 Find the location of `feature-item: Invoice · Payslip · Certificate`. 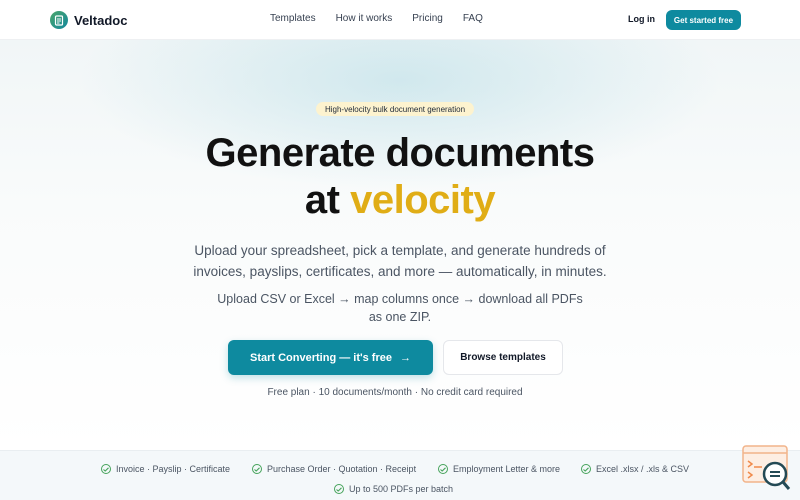

feature-item: Invoice · Payslip · Certificate is located at coordinates (165, 469).